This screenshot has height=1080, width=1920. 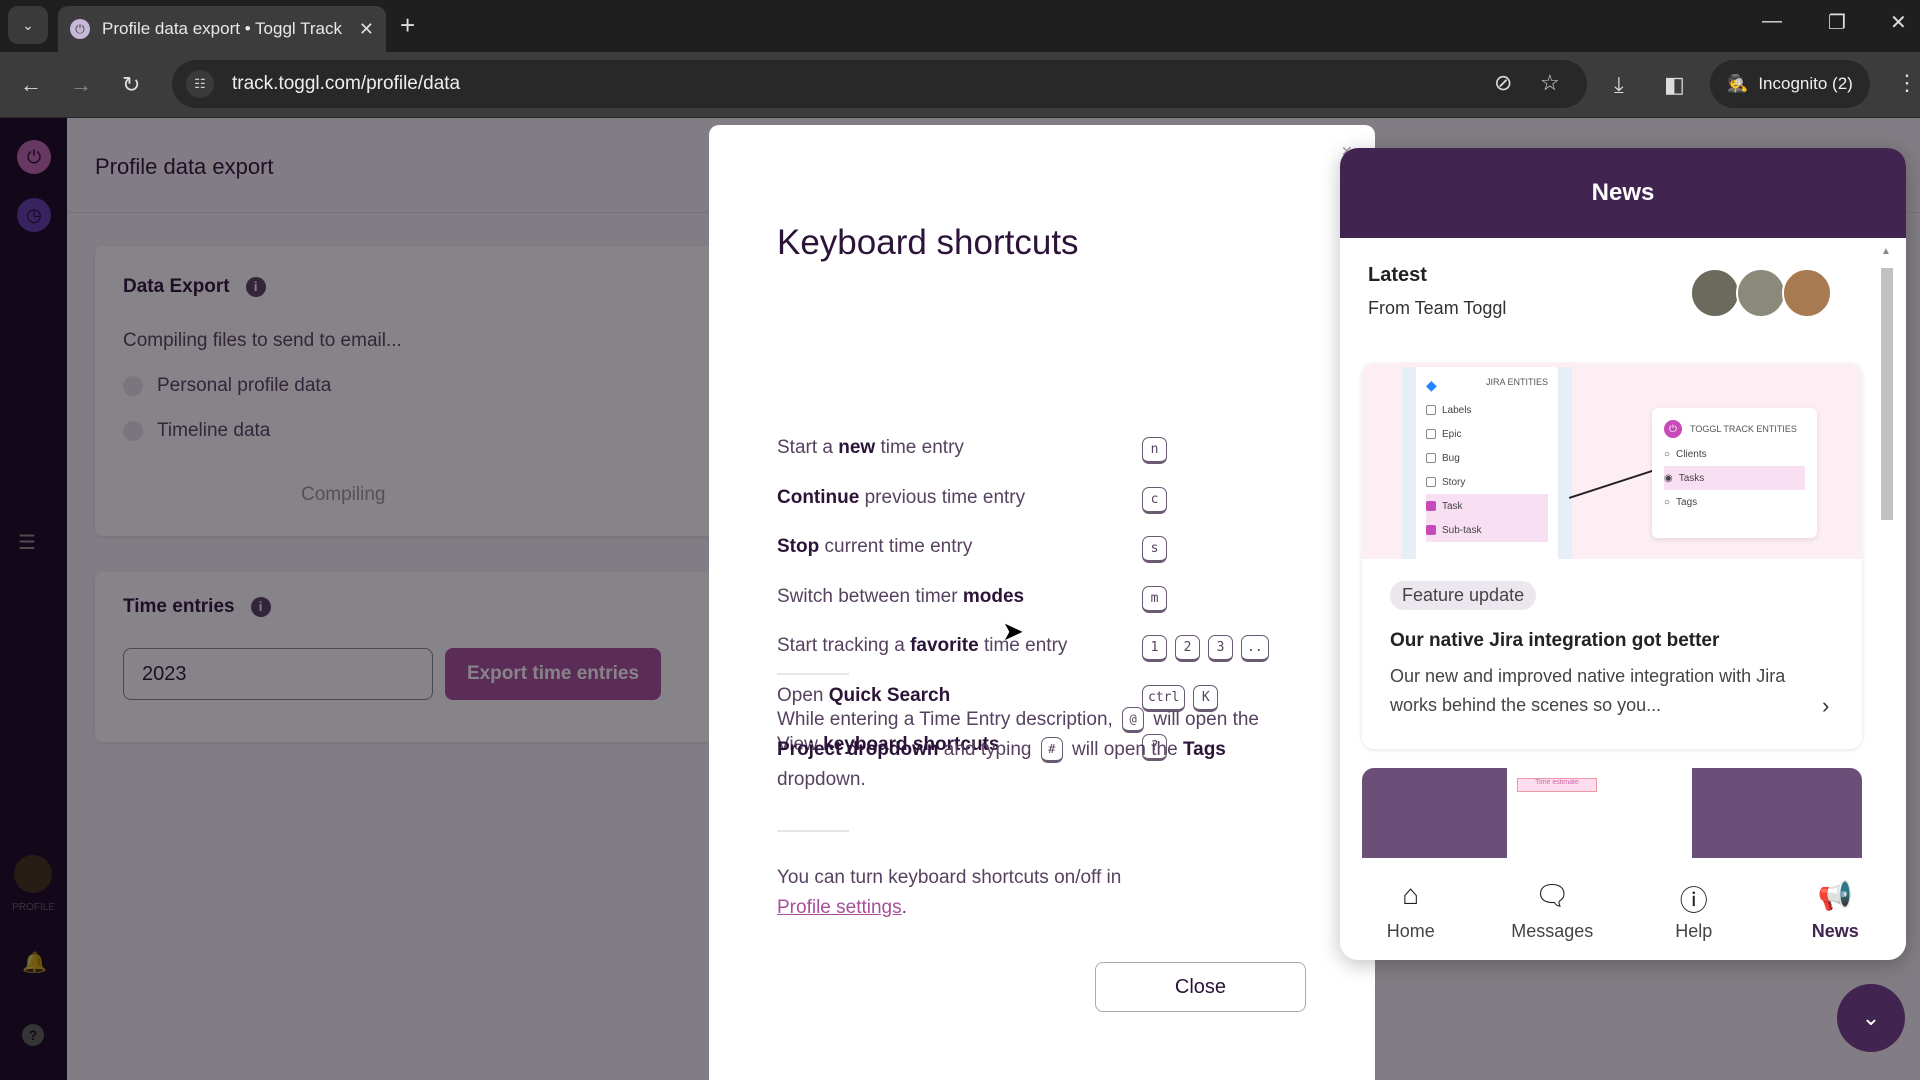 I want to click on nav-messages: 🗨 Messages, so click(x=1552, y=910).